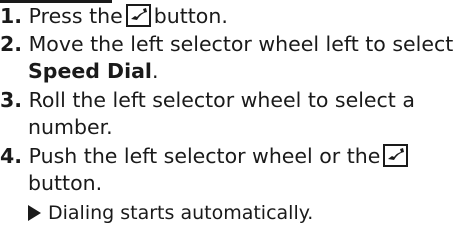  I want to click on step-4-line-1: Push the left selector wheel or the, so click(204, 156).